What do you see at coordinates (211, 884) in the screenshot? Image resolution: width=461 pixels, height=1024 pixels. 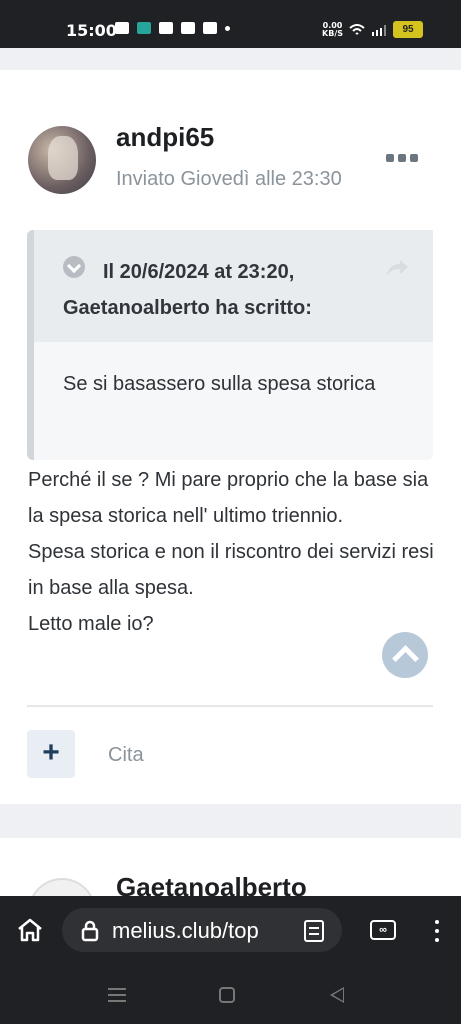 I see `next-author-name: Gaetanoalberto` at bounding box center [211, 884].